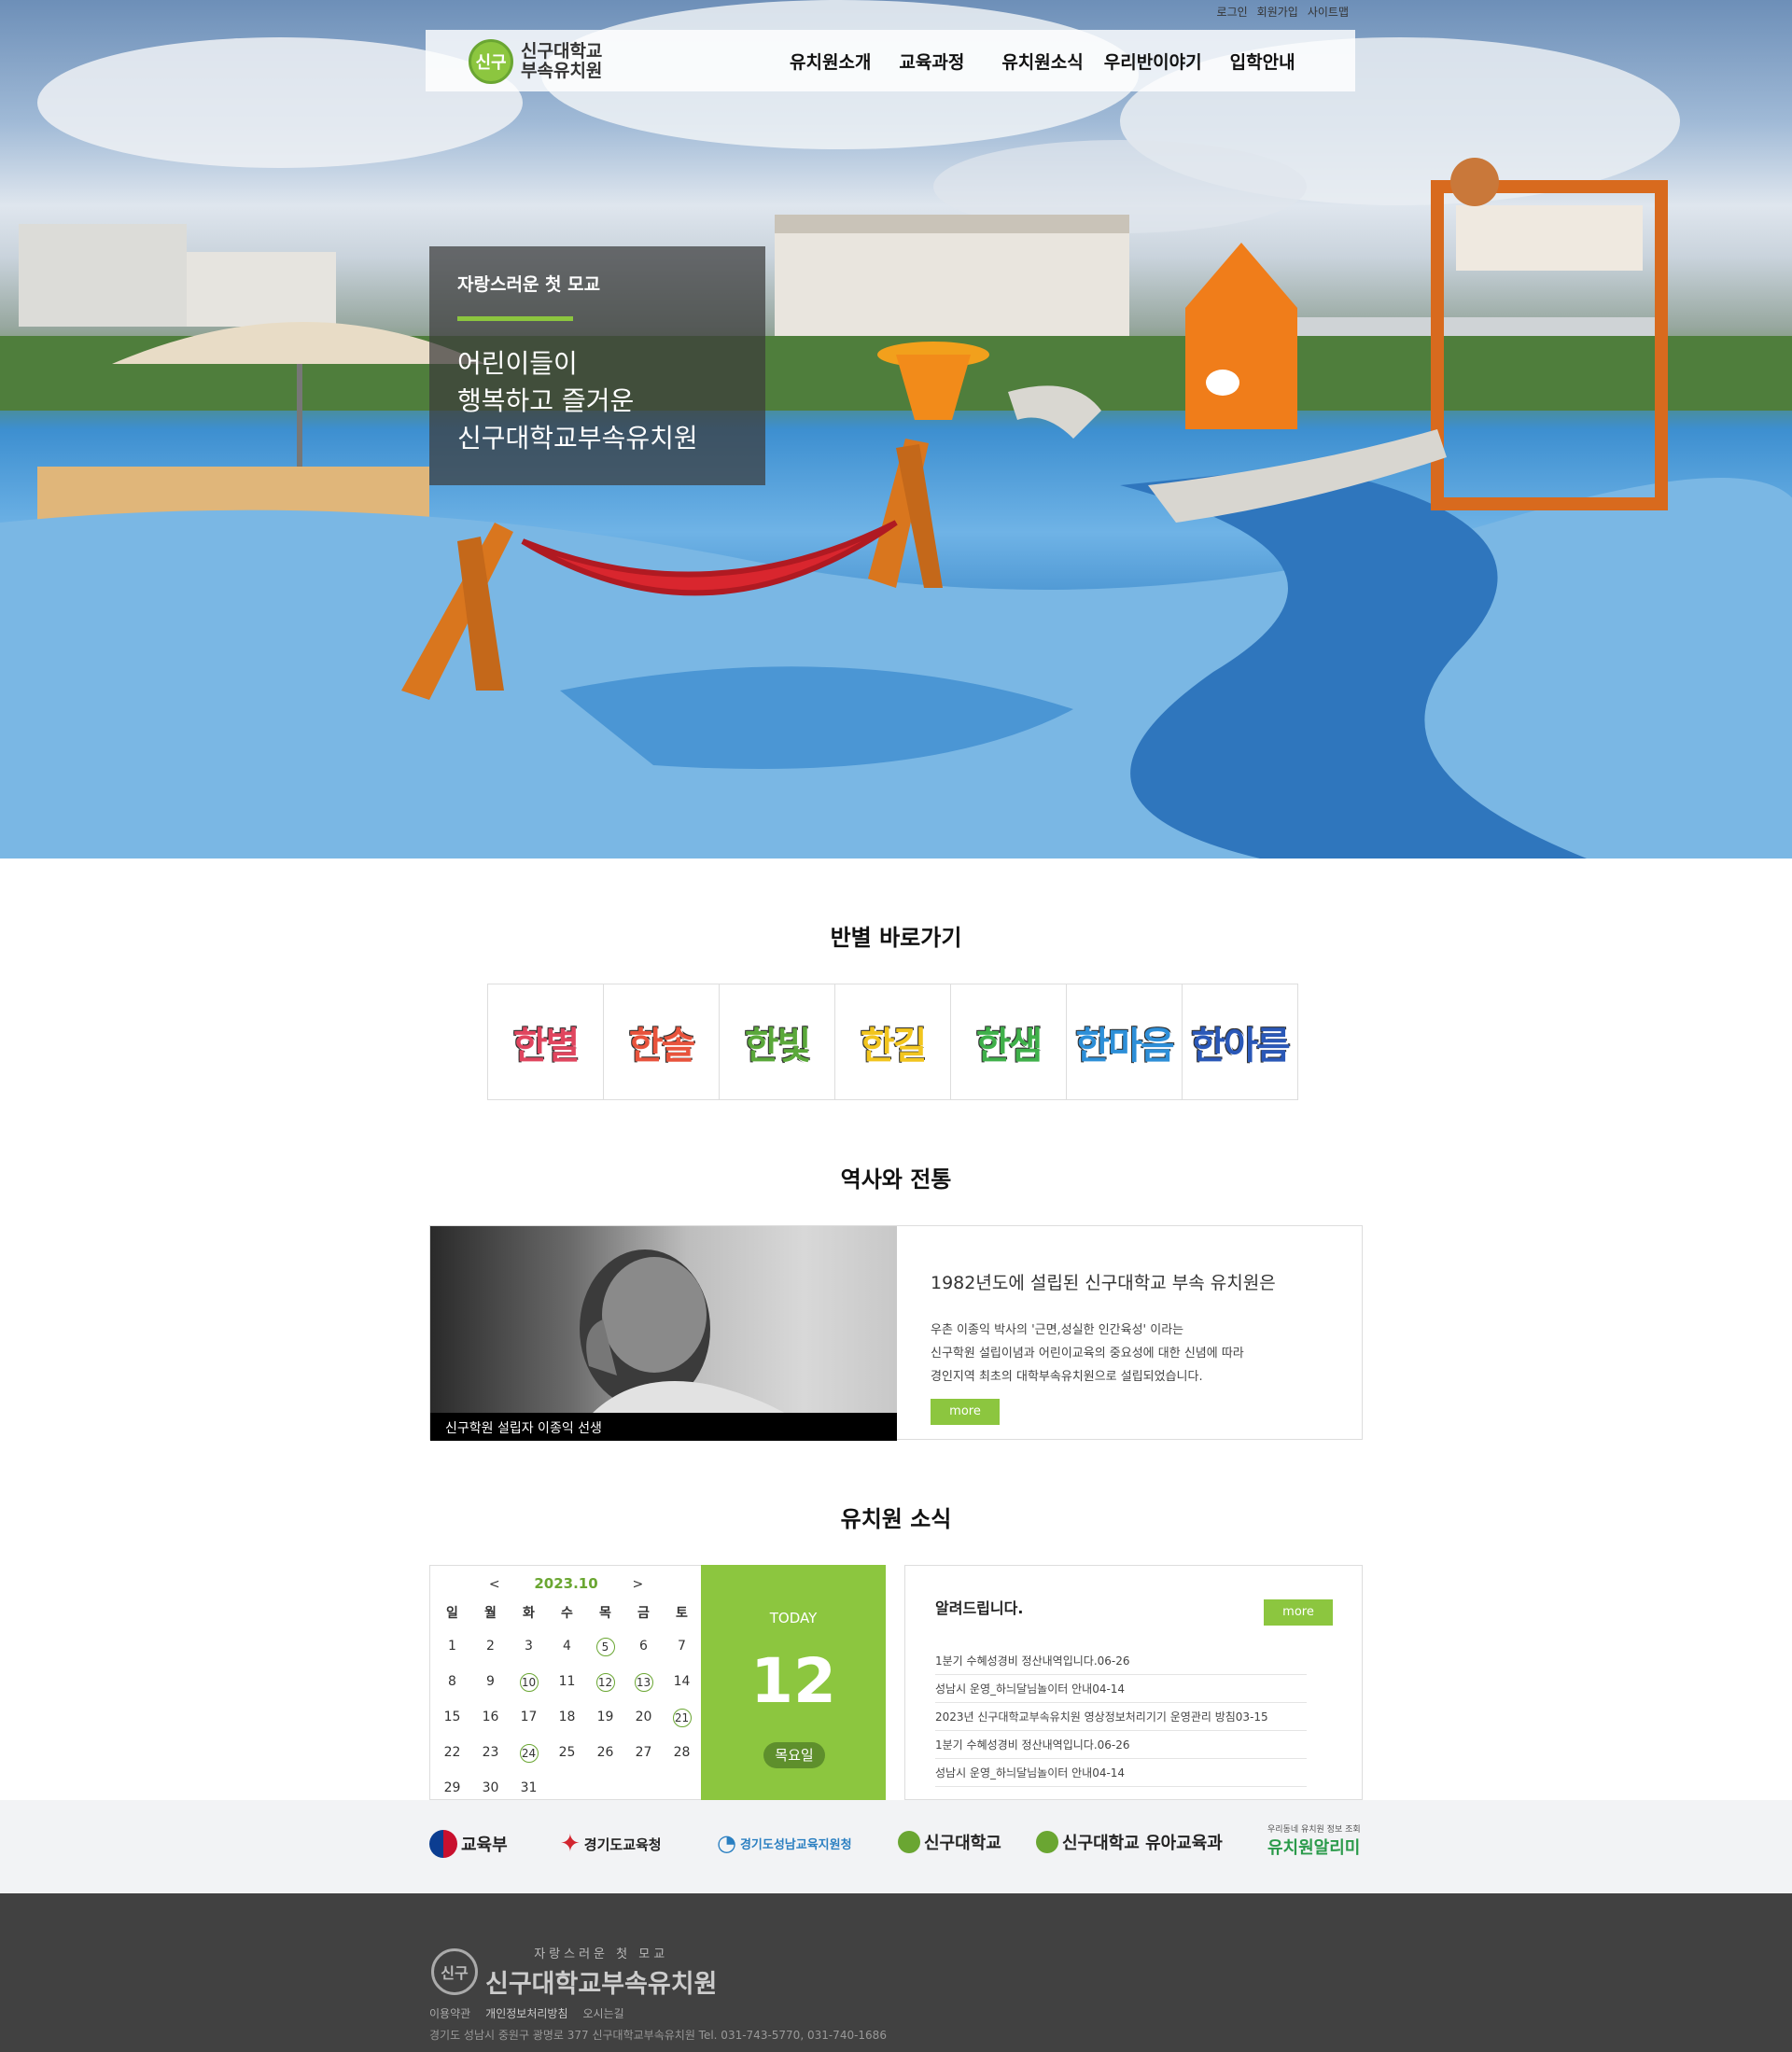  What do you see at coordinates (793, 1618) in the screenshot?
I see `today-label: TODAY` at bounding box center [793, 1618].